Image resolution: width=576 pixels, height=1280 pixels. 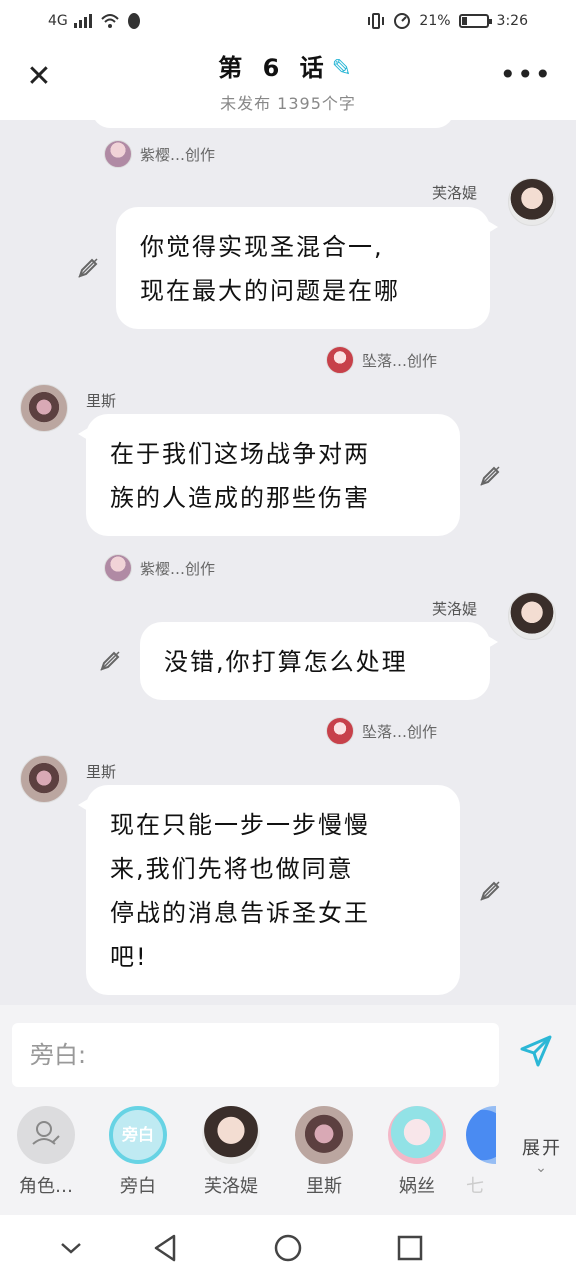 I want to click on message-bubble: 没错,你打算怎么处理, so click(x=319, y=661).